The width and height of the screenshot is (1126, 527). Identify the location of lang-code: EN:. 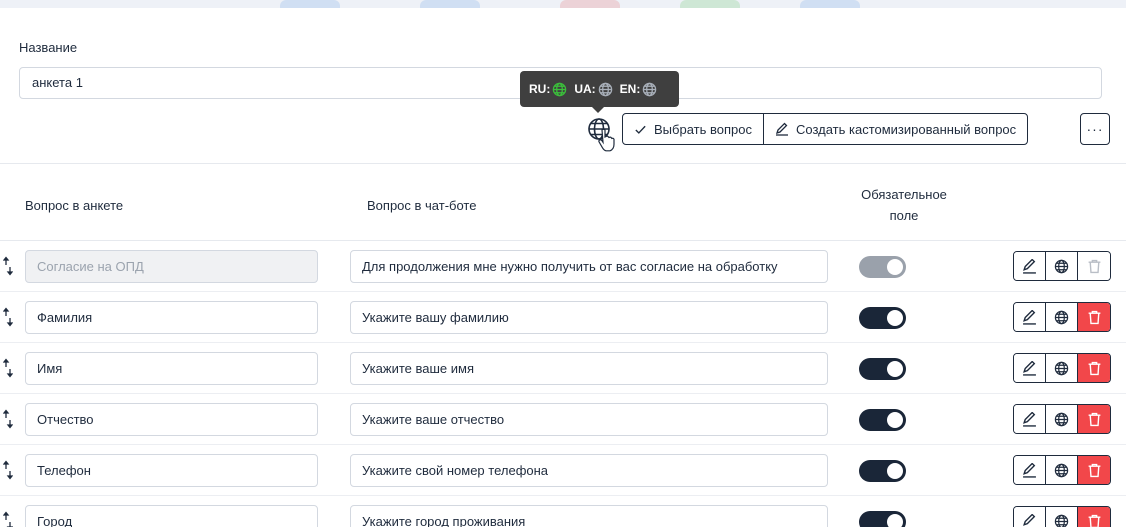
(630, 89).